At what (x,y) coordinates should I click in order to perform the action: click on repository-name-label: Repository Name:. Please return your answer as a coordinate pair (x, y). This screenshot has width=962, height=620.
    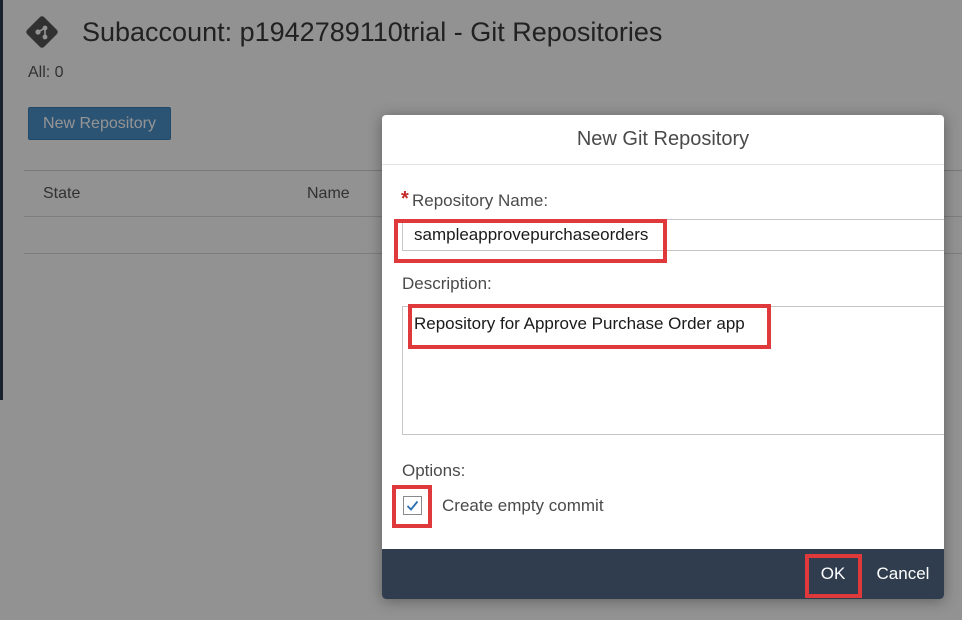
    Looking at the image, I should click on (480, 200).